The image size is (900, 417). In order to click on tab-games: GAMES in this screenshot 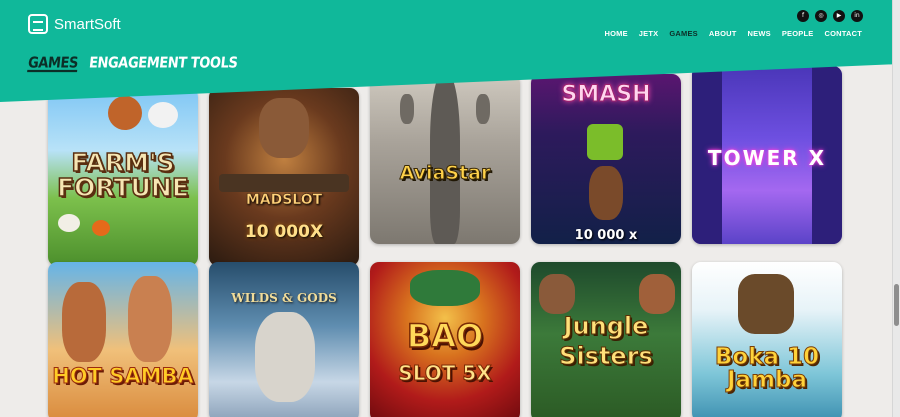, I will do `click(53, 63)`.